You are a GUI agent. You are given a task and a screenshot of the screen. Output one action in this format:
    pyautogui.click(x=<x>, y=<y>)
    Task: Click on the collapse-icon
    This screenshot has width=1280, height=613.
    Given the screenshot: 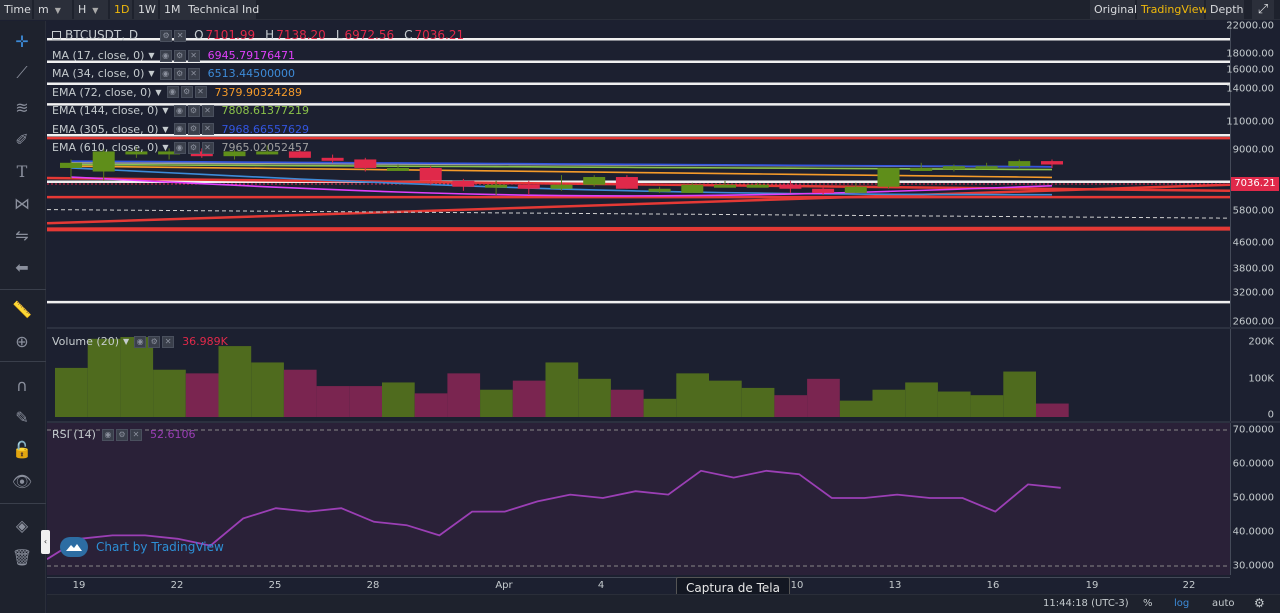 What is the action you would take?
    pyautogui.click(x=56, y=35)
    